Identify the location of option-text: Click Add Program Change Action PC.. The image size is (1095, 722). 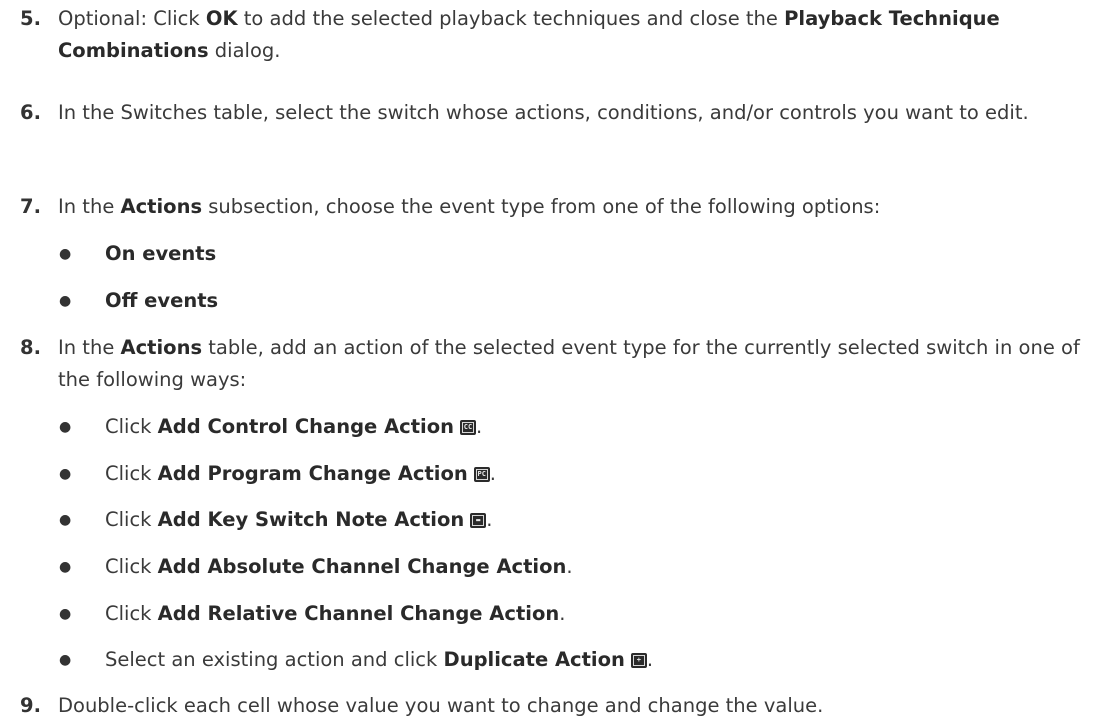
(300, 474).